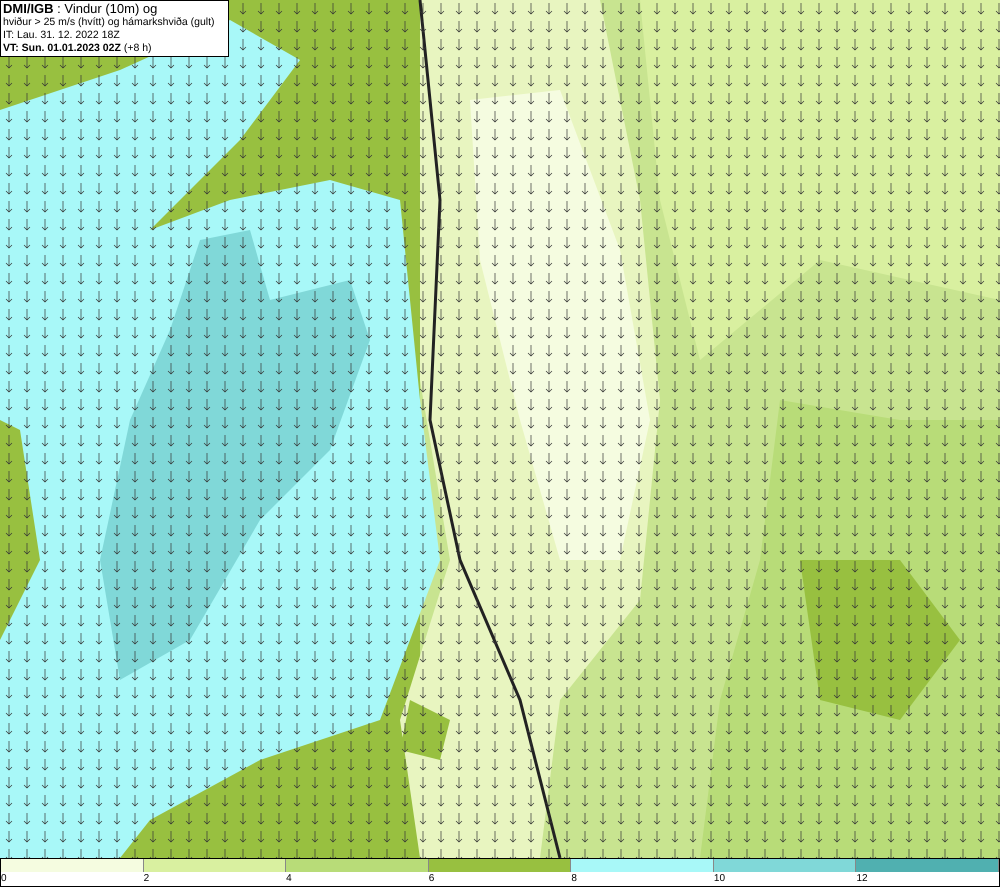  What do you see at coordinates (62, 35) in the screenshot?
I see `info-line: IT: Lau. 31. 12. 2022 18Z` at bounding box center [62, 35].